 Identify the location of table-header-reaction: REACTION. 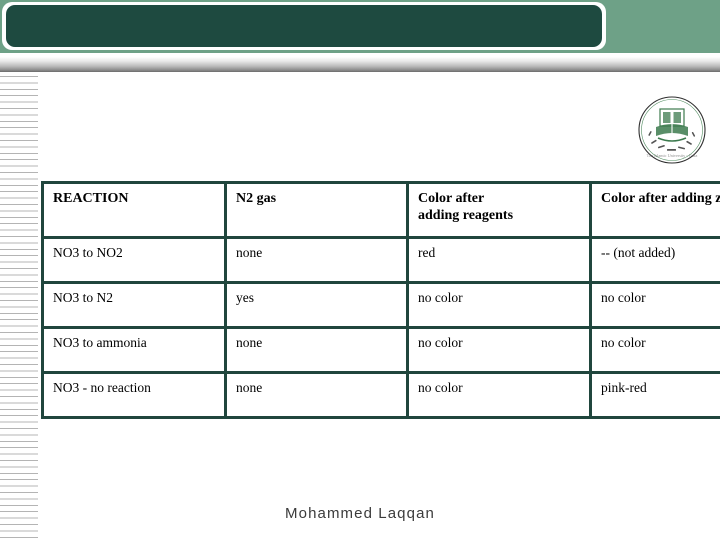
(134, 210).